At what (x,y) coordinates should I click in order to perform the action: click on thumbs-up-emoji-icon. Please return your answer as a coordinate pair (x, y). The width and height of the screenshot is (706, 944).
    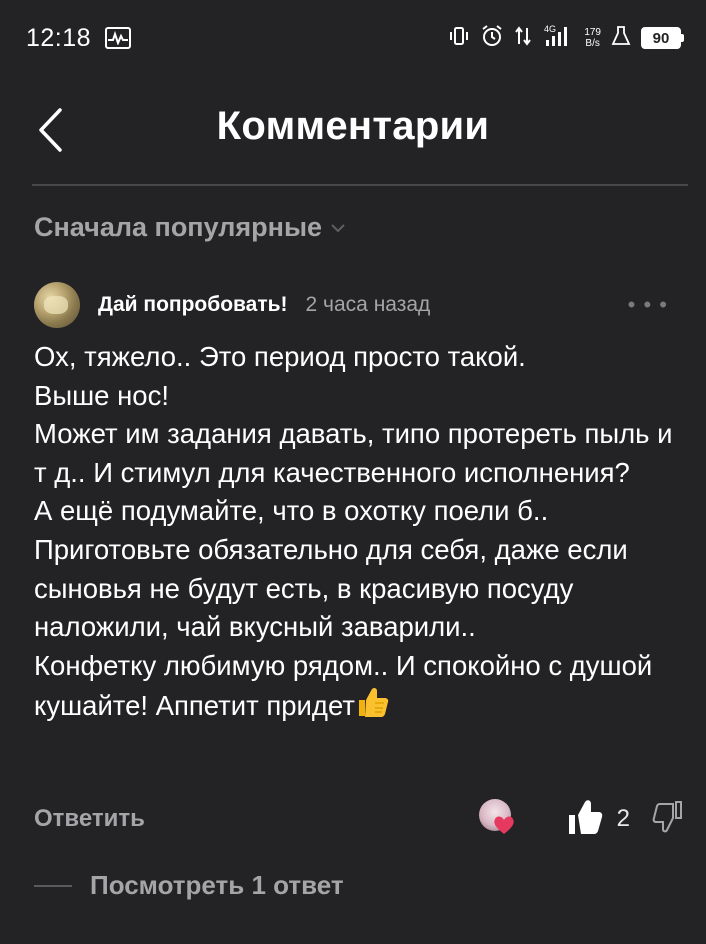
    Looking at the image, I should click on (372, 707).